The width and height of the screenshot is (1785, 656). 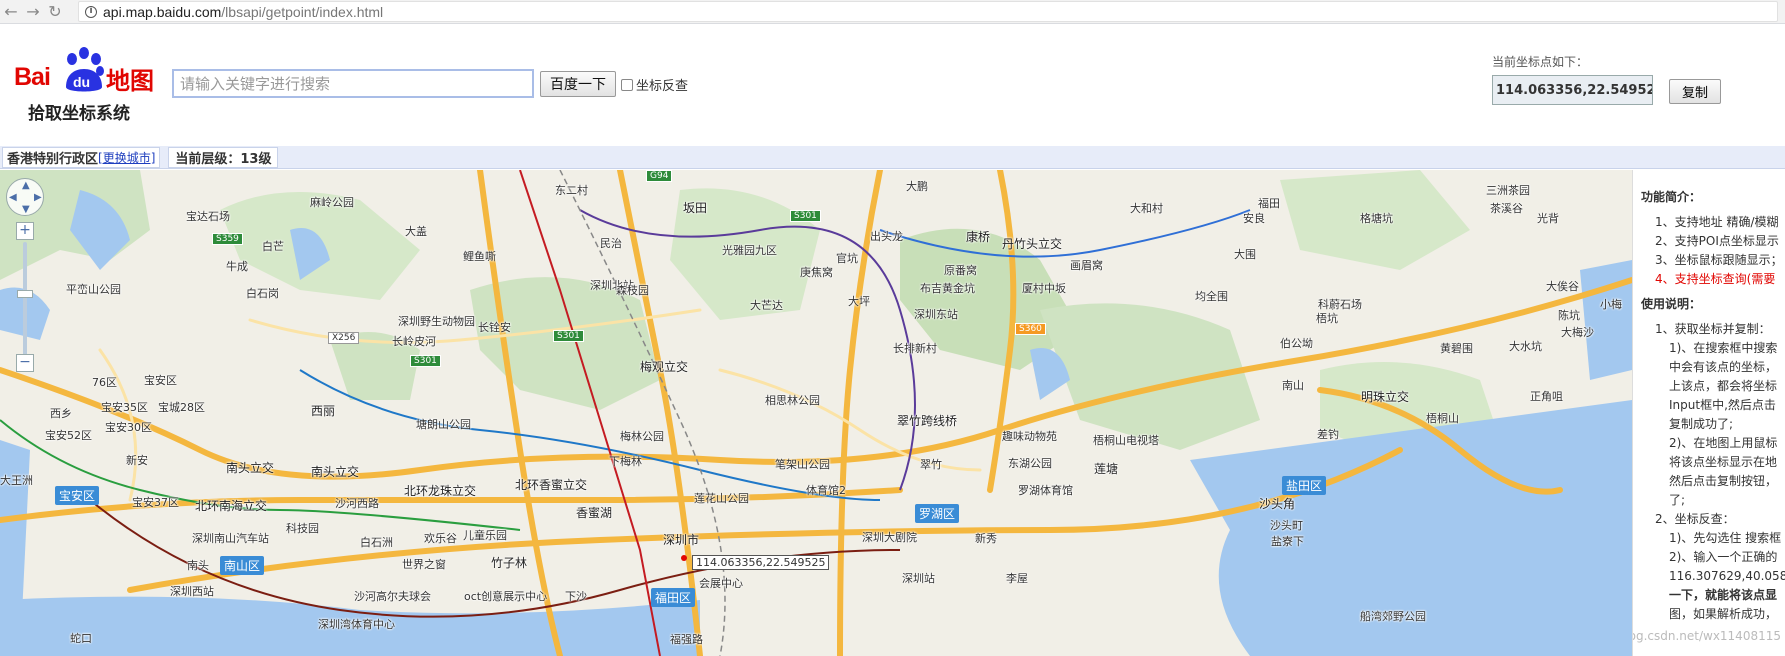 I want to click on map-label: 深圳西站, so click(x=192, y=591).